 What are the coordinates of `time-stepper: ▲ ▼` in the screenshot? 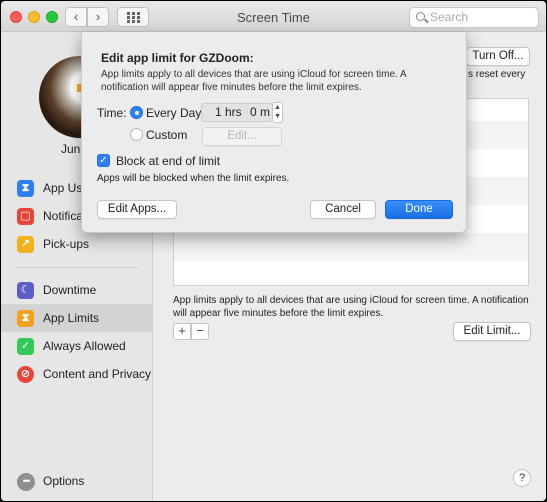 It's located at (277, 112).